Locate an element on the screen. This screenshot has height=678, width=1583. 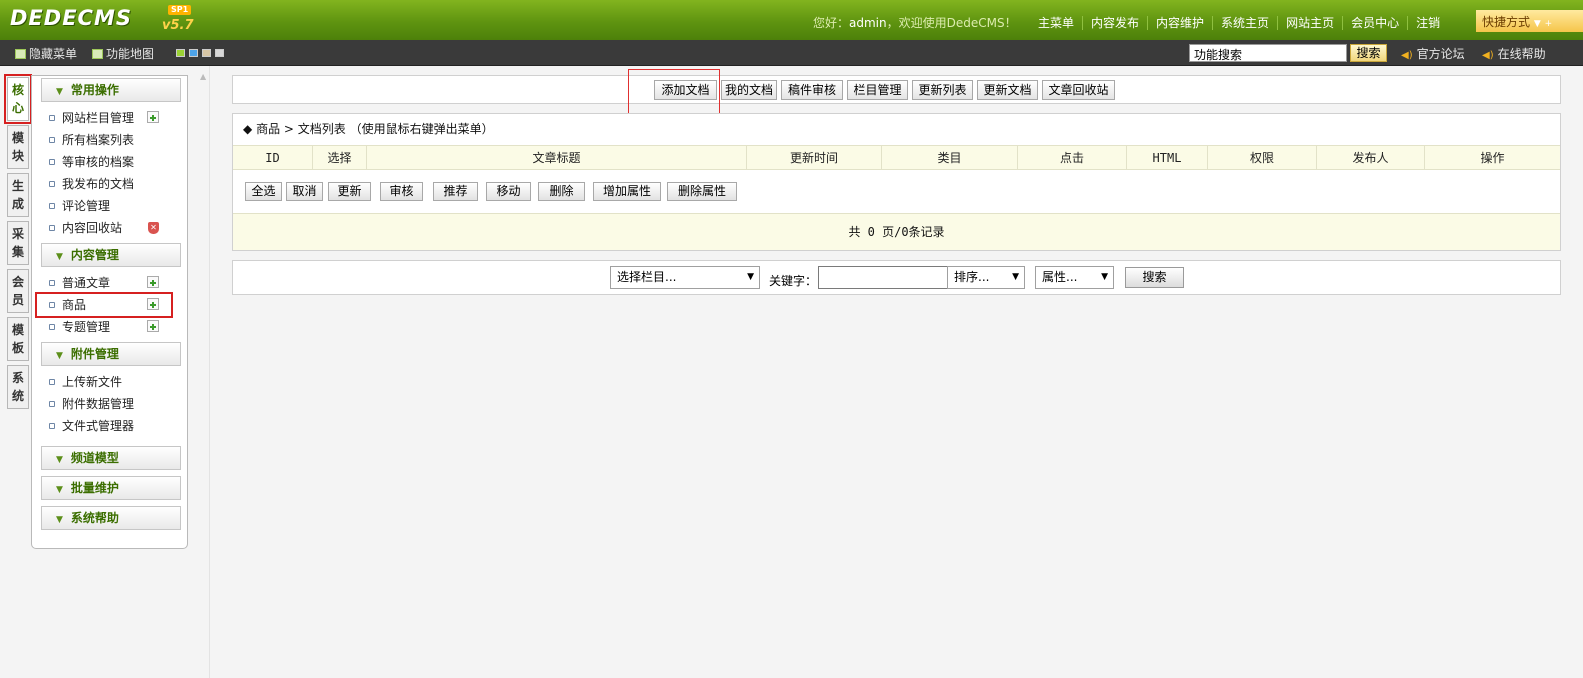
scrollbar is located at coordinates (1572, 372).